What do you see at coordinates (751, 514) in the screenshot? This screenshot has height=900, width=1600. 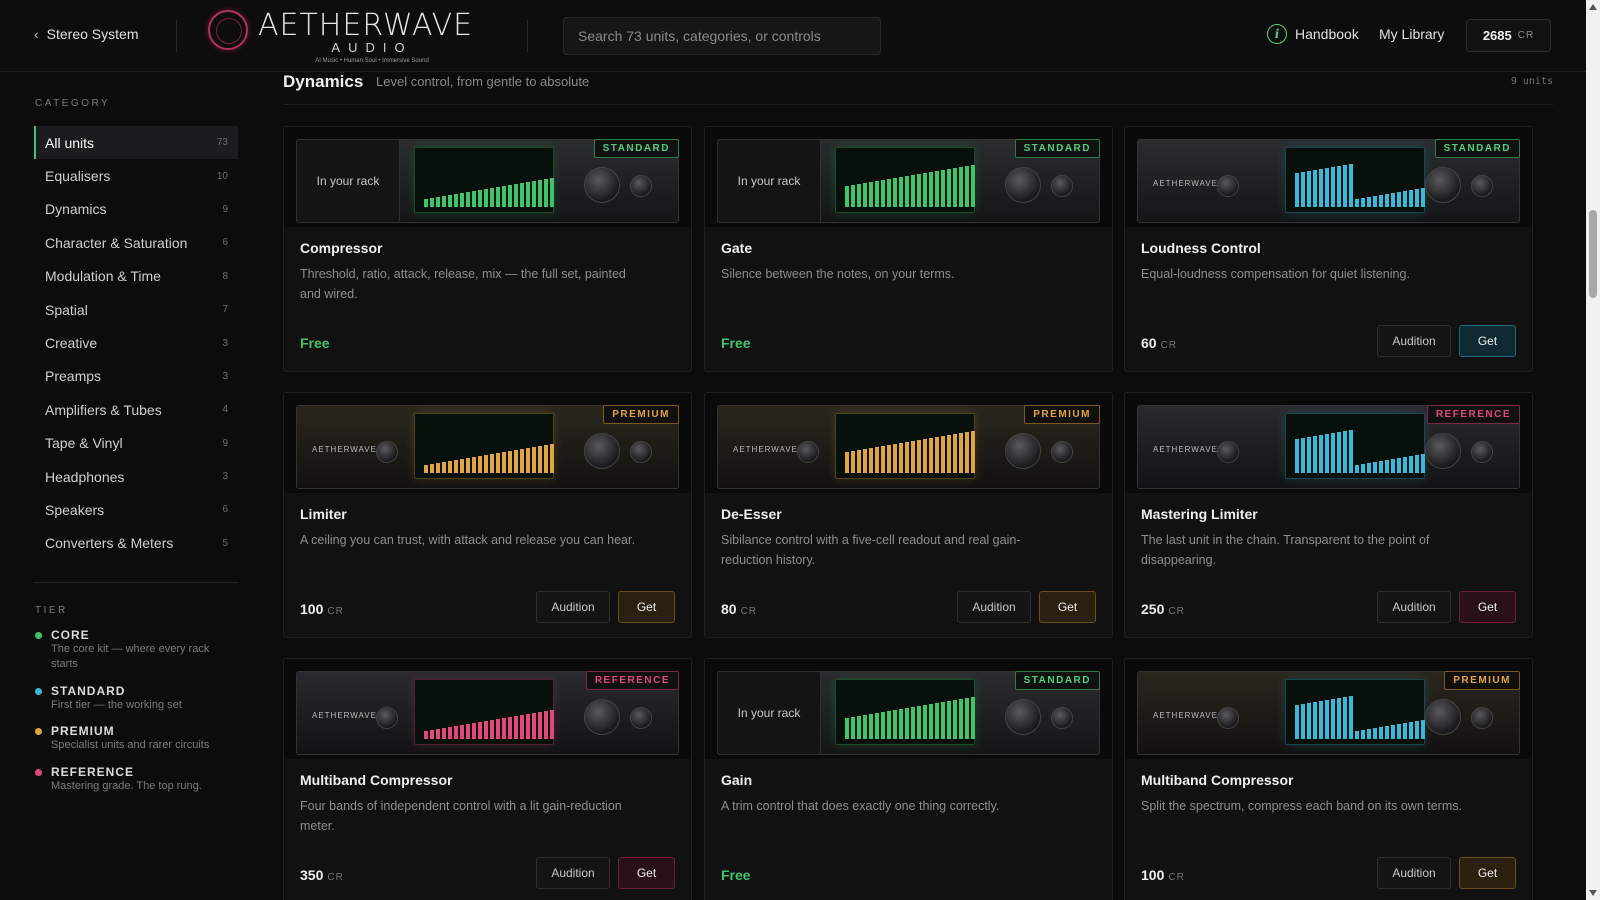 I see `unit-name: De-Esser` at bounding box center [751, 514].